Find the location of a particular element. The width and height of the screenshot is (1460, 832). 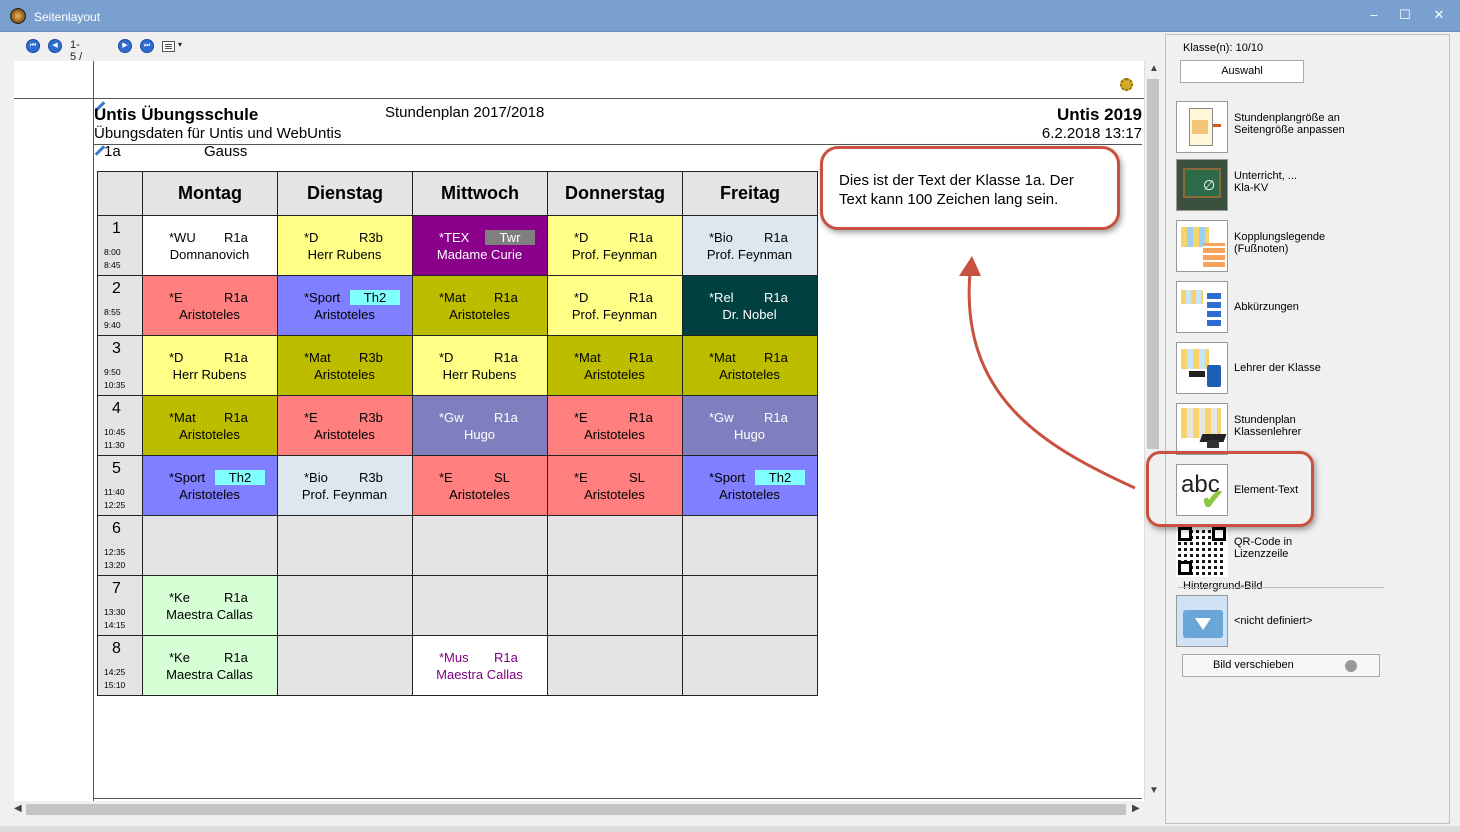

panel-item-unterricht: ∅ Unterricht, ... Kla-KV is located at coordinates (1311, 186).